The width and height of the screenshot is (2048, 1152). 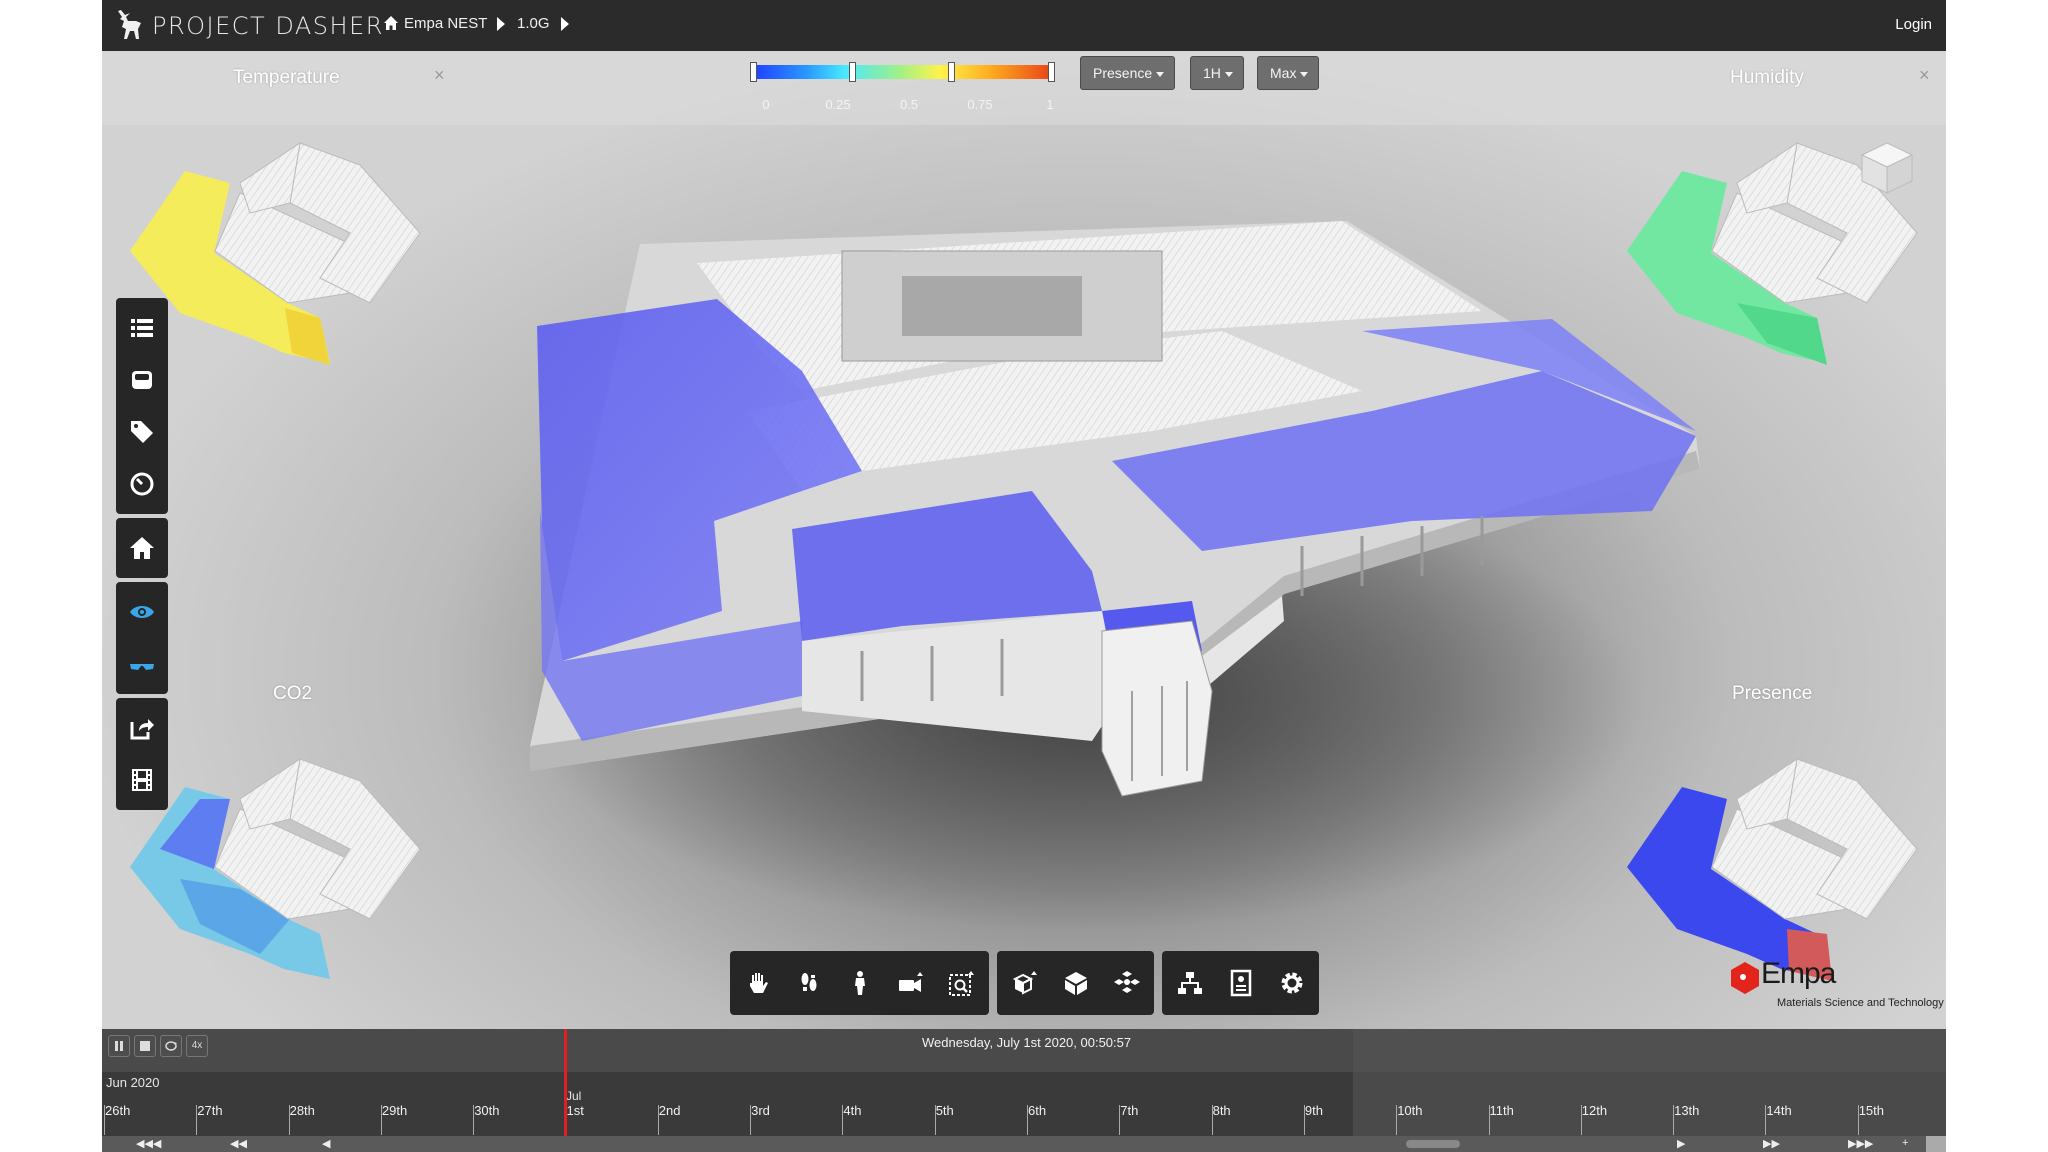 I want to click on eye-icon, so click(x=142, y=612).